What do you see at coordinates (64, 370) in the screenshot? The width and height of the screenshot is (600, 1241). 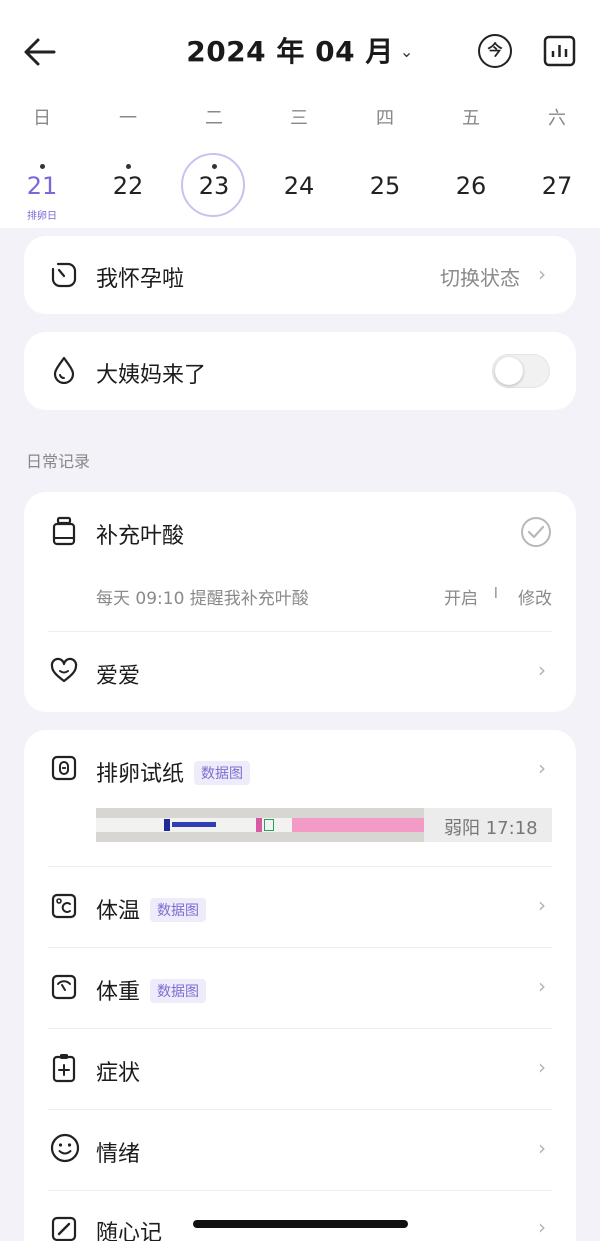 I see `drop-icon` at bounding box center [64, 370].